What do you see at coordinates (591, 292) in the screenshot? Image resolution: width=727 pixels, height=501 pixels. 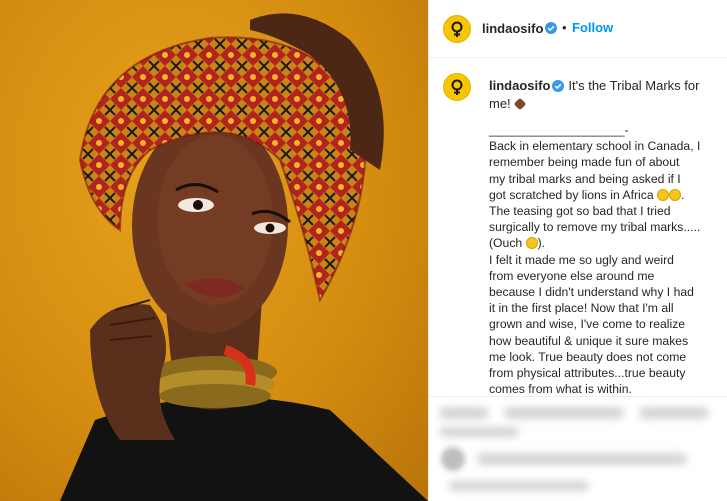 I see `caption-line: because I didn't understand why I had` at bounding box center [591, 292].